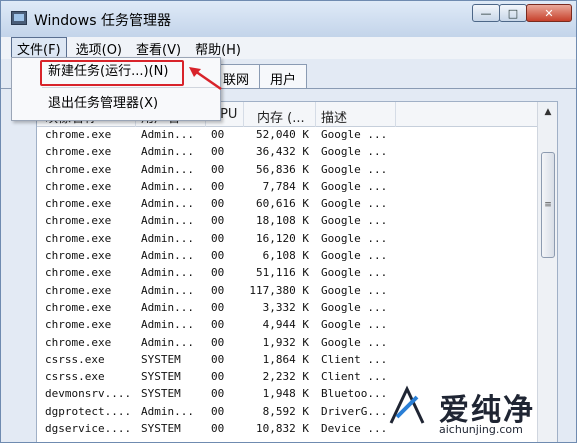 The width and height of the screenshot is (577, 443). I want to click on close-button: ✕, so click(549, 13).